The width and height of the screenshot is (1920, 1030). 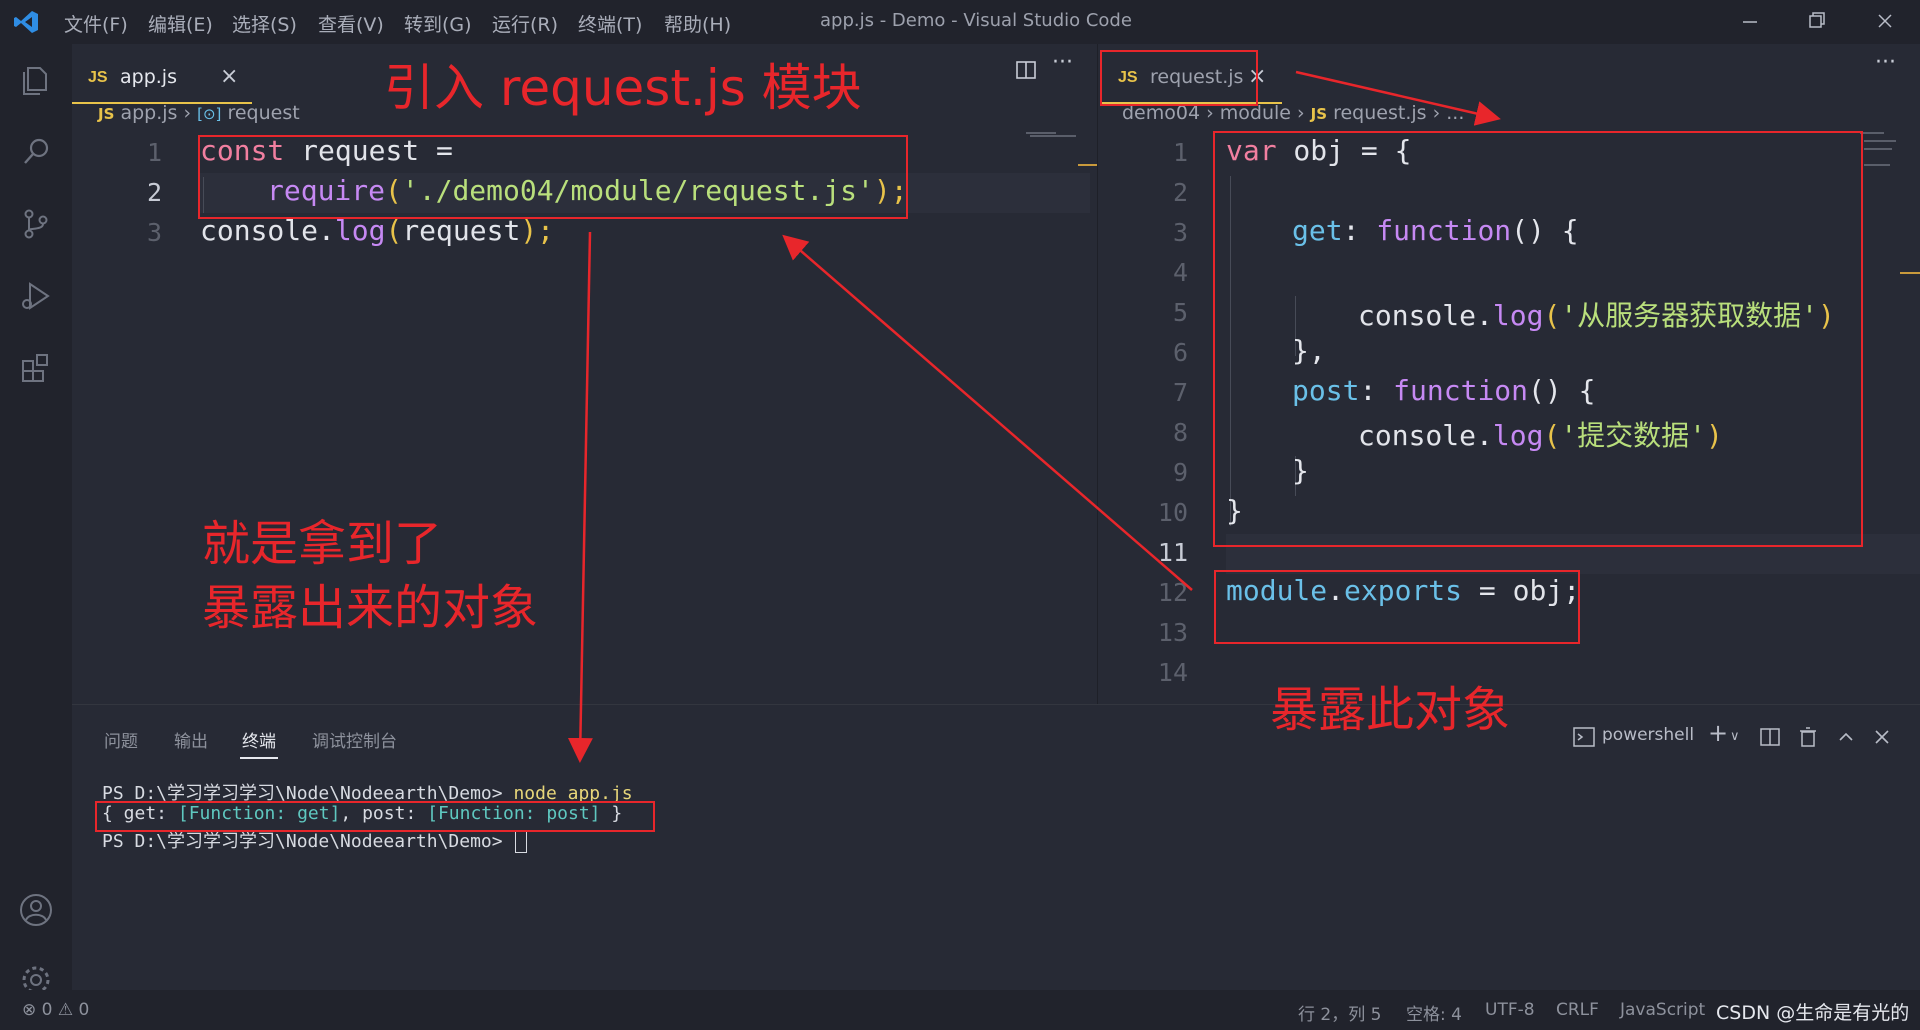 I want to click on split-editor-icon, so click(x=1026, y=70).